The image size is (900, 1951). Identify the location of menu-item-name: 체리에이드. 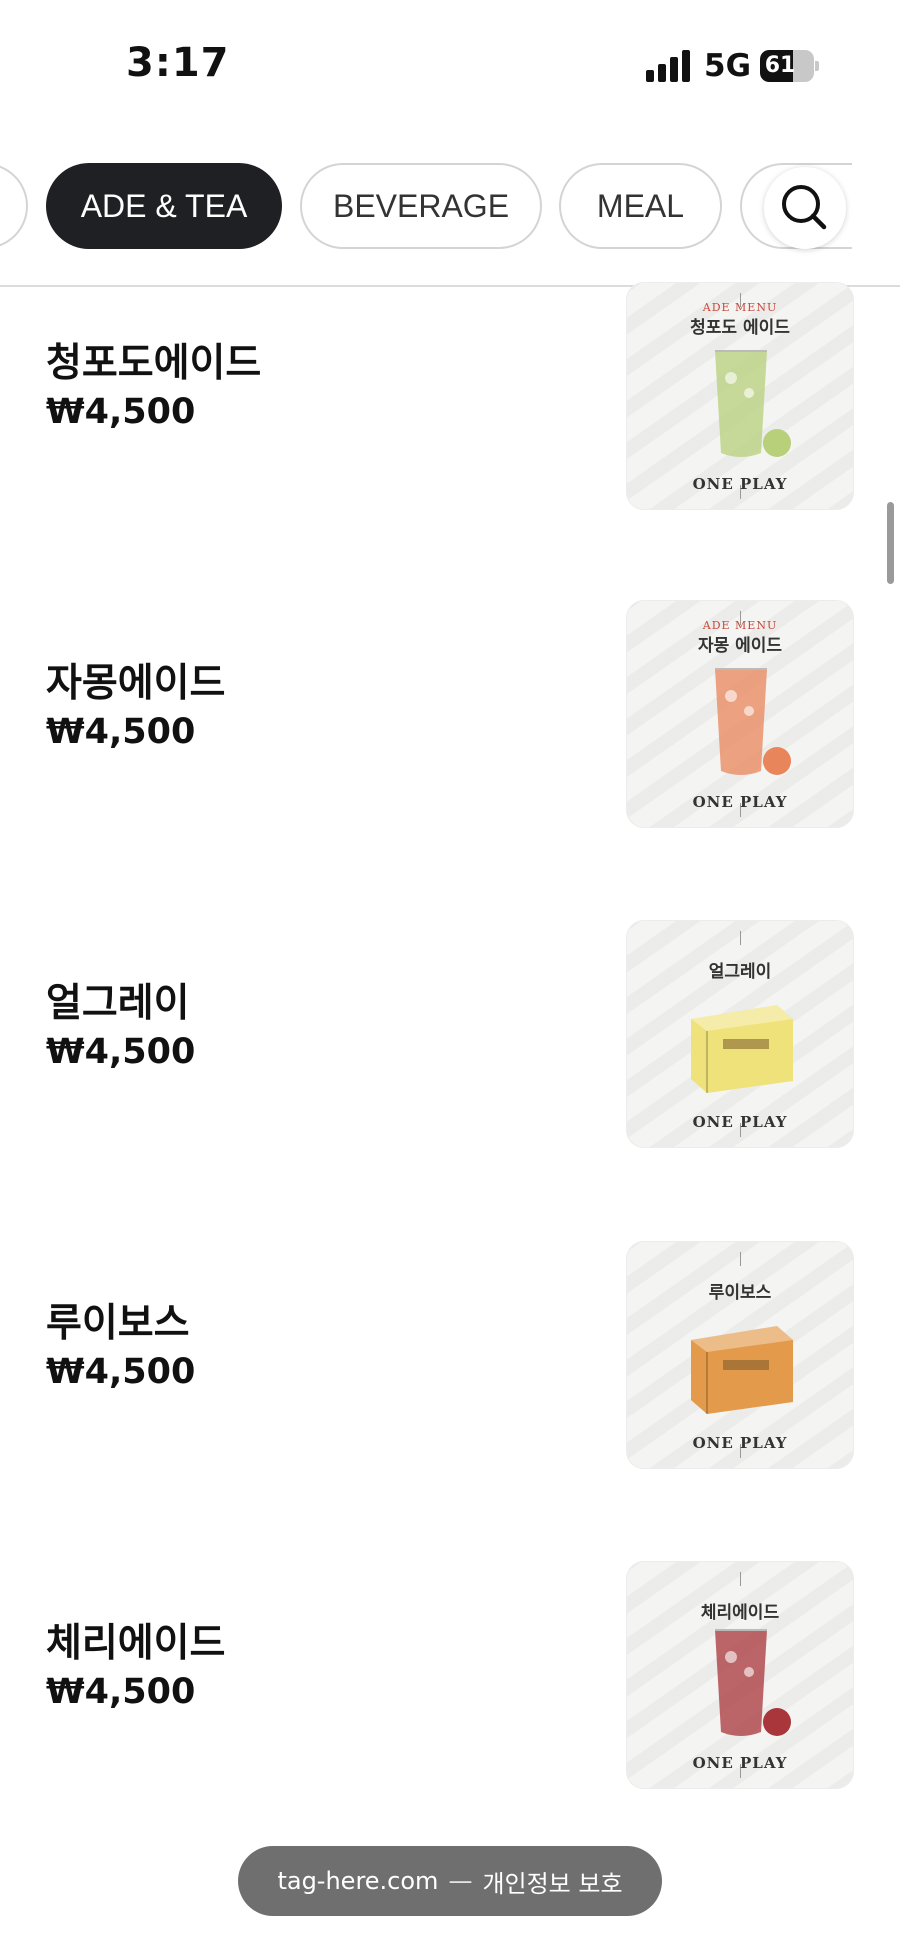
(136, 1643).